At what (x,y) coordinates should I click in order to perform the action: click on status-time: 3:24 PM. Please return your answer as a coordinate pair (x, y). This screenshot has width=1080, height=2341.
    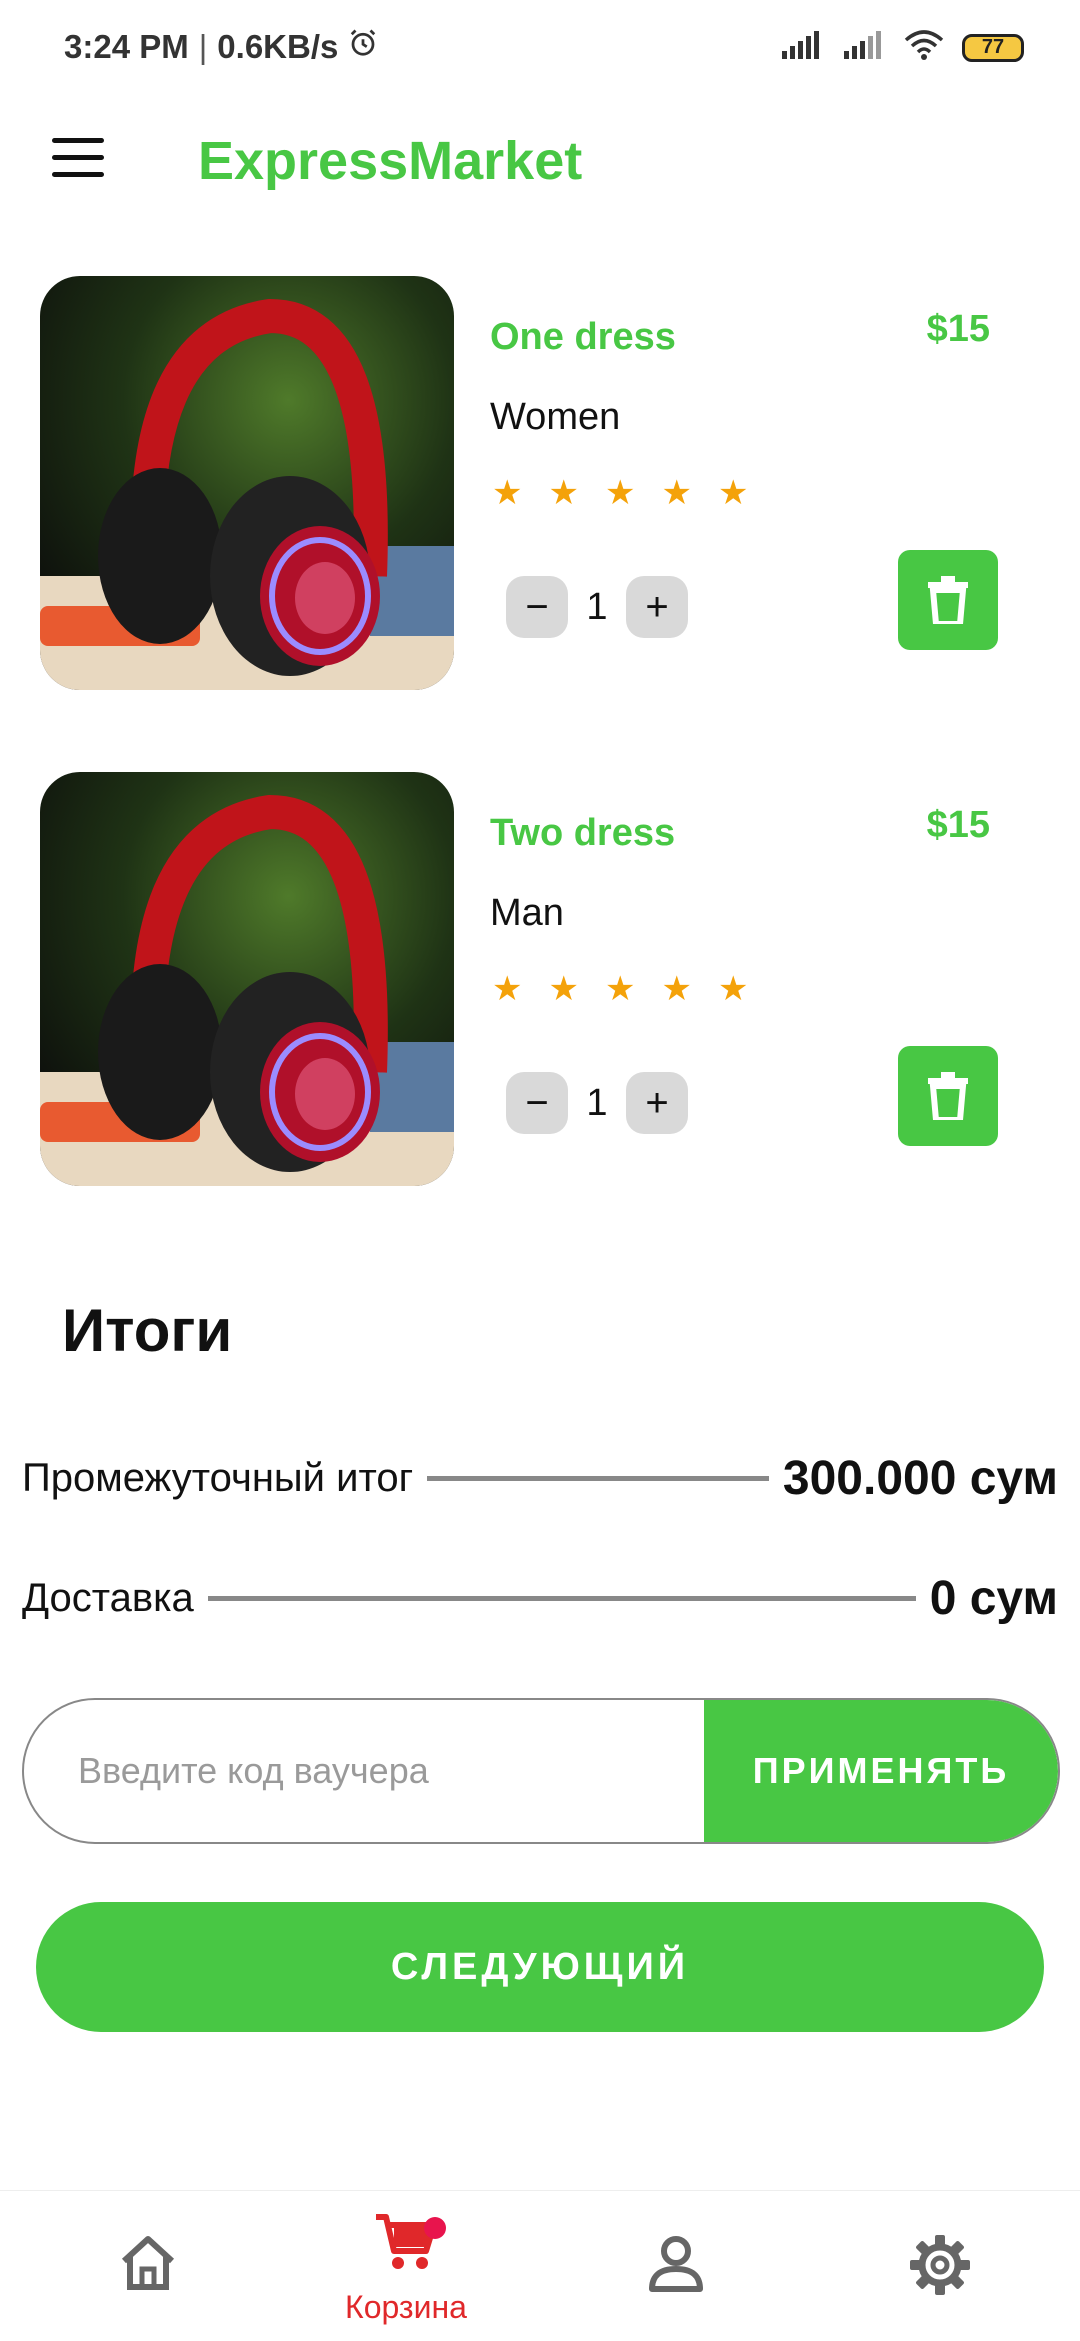
    Looking at the image, I should click on (126, 46).